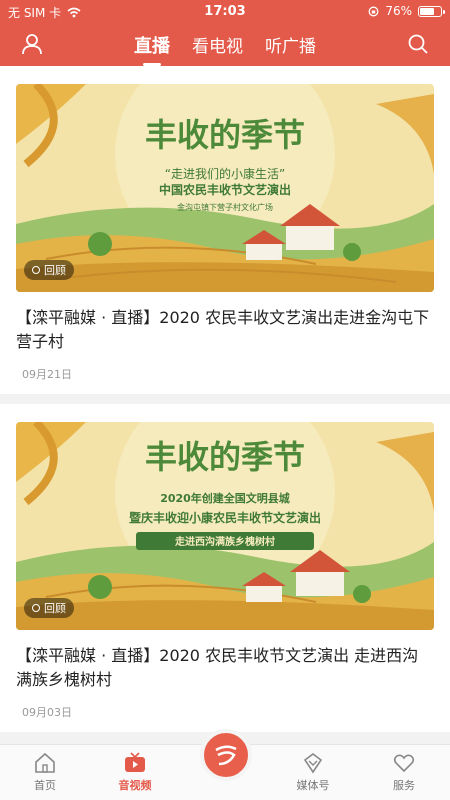 The image size is (450, 800). What do you see at coordinates (225, 330) in the screenshot?
I see `video-title: 【滦平融媒 · 直播】2020 农民丰收文艺演出走进金沟屯下营子村` at bounding box center [225, 330].